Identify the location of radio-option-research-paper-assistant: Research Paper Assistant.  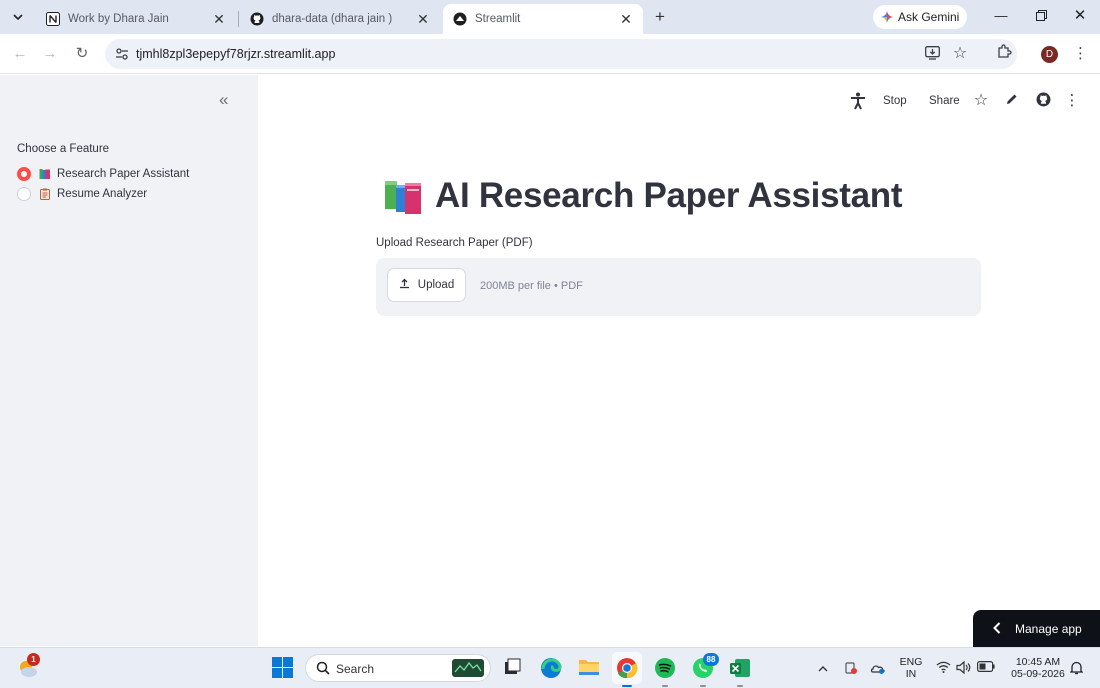
(103, 174).